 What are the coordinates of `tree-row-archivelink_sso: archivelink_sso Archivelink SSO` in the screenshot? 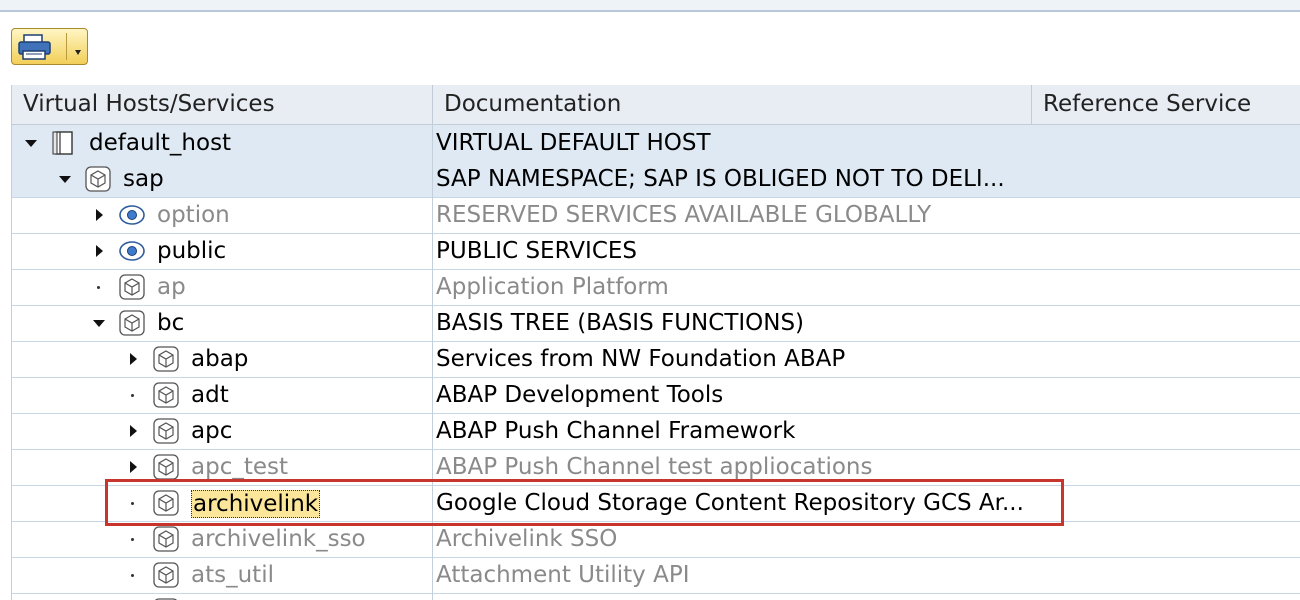 It's located at (656, 539).